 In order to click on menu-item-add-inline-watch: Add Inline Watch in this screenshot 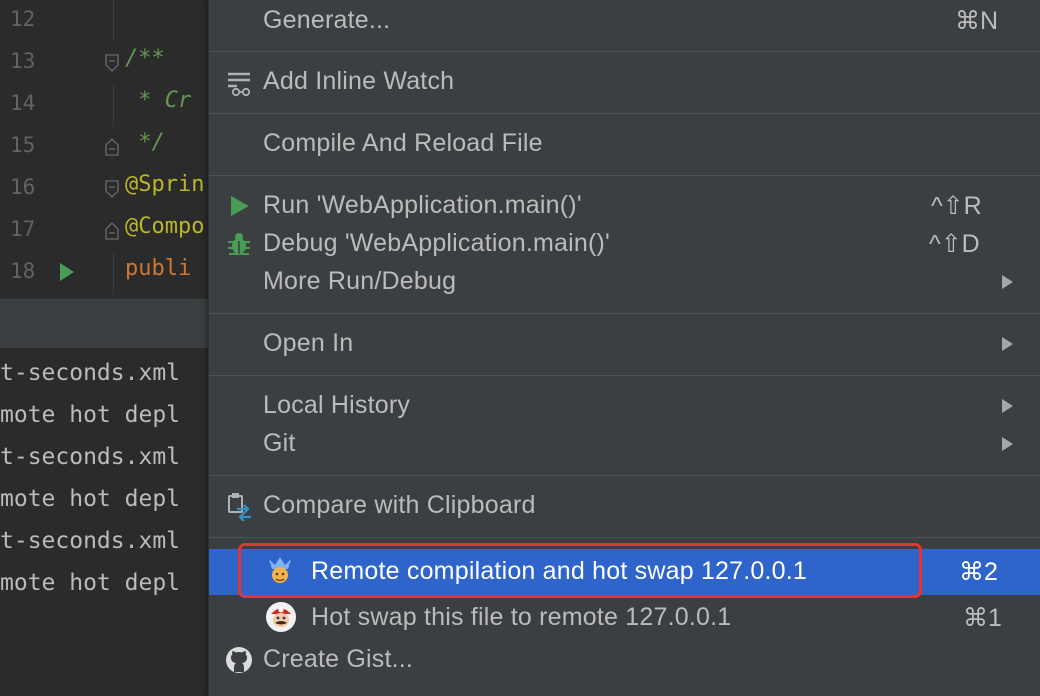, I will do `click(624, 82)`.